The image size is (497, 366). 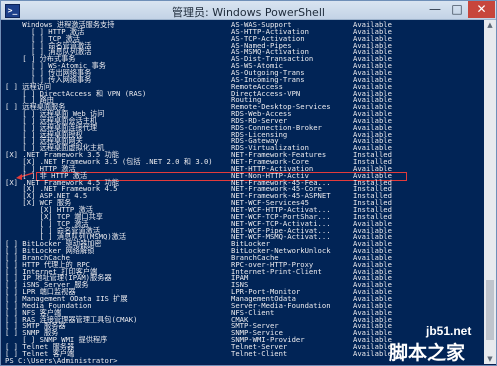 What do you see at coordinates (63, 359) in the screenshot?
I see `feature-display-name: PS C:\Users\Administrator>` at bounding box center [63, 359].